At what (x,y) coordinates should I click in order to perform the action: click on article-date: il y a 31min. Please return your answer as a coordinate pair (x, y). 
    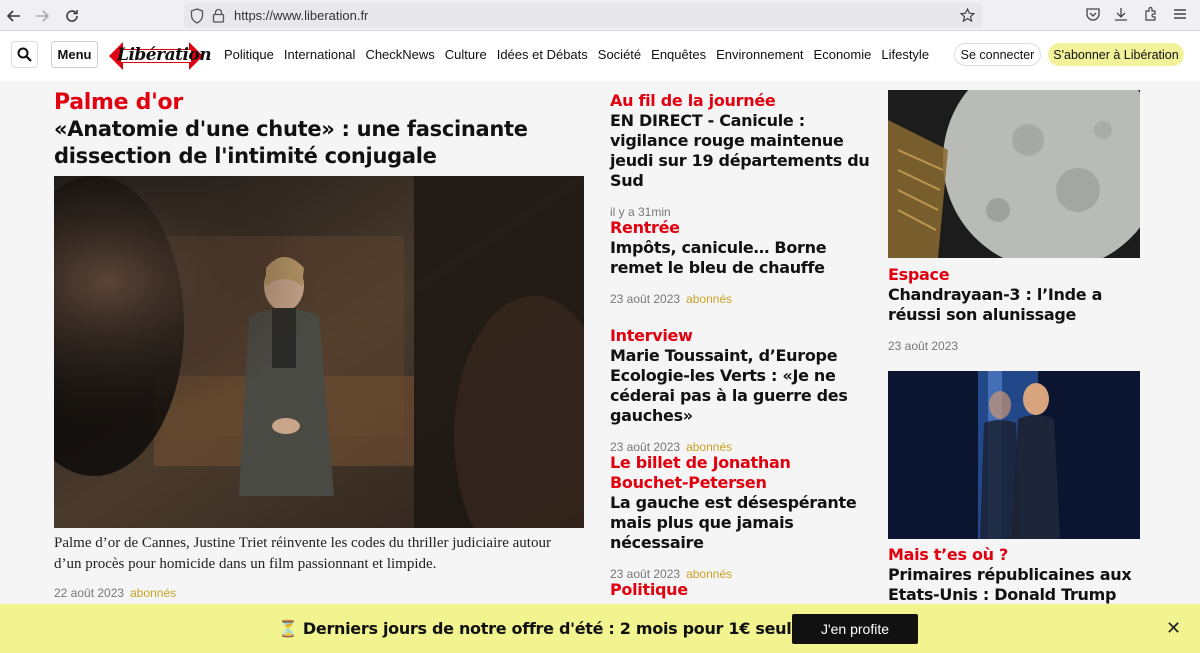
    Looking at the image, I should click on (640, 212).